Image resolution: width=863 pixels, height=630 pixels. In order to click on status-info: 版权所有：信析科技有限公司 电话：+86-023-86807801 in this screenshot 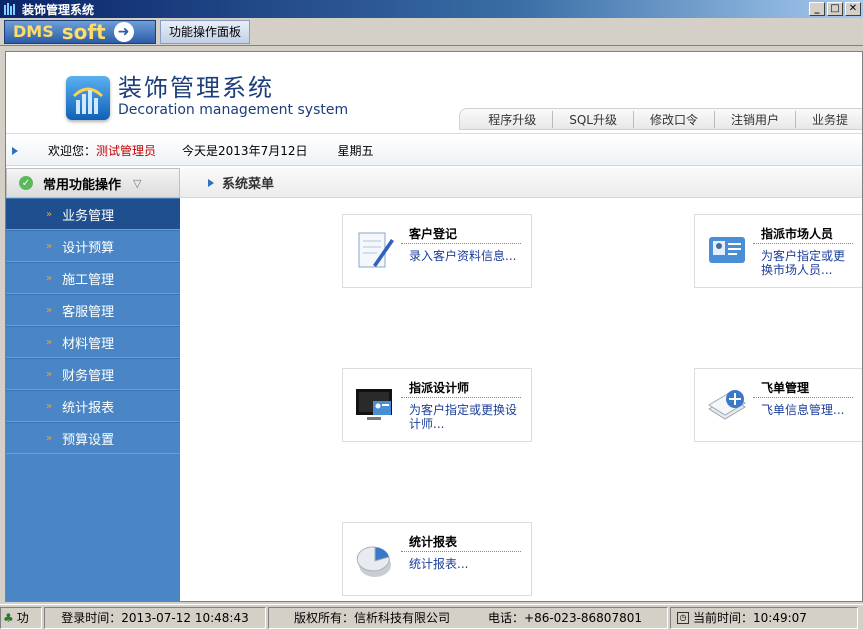, I will do `click(468, 617)`.